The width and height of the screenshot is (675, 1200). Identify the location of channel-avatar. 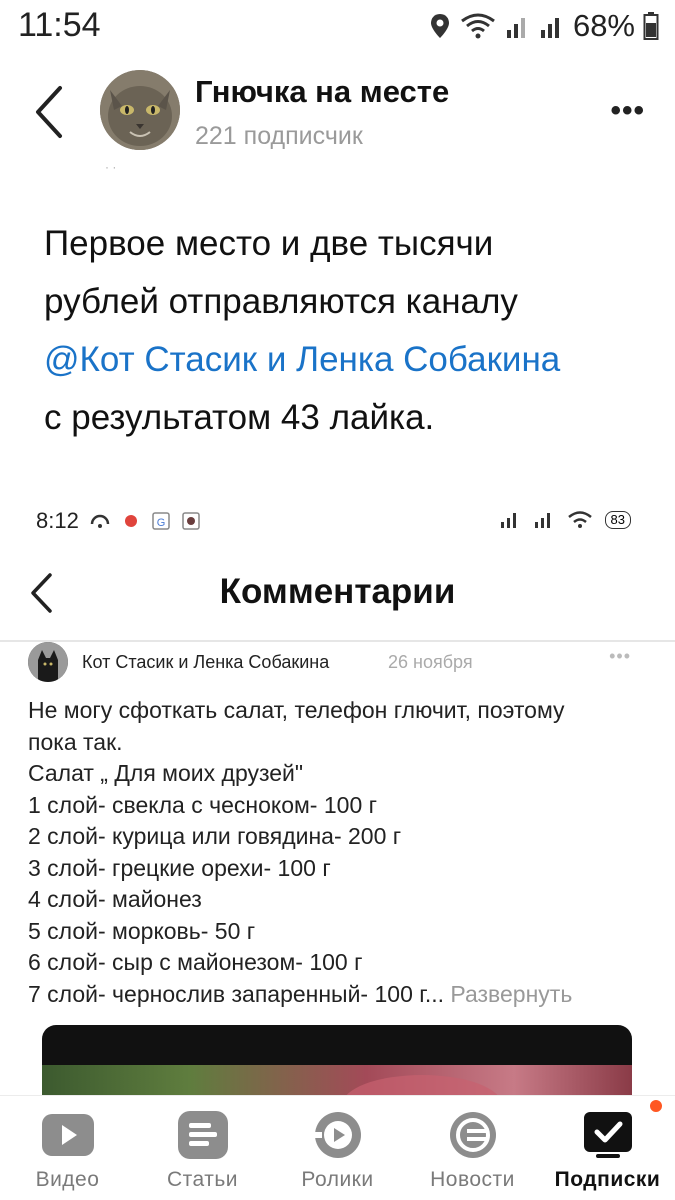
(140, 110).